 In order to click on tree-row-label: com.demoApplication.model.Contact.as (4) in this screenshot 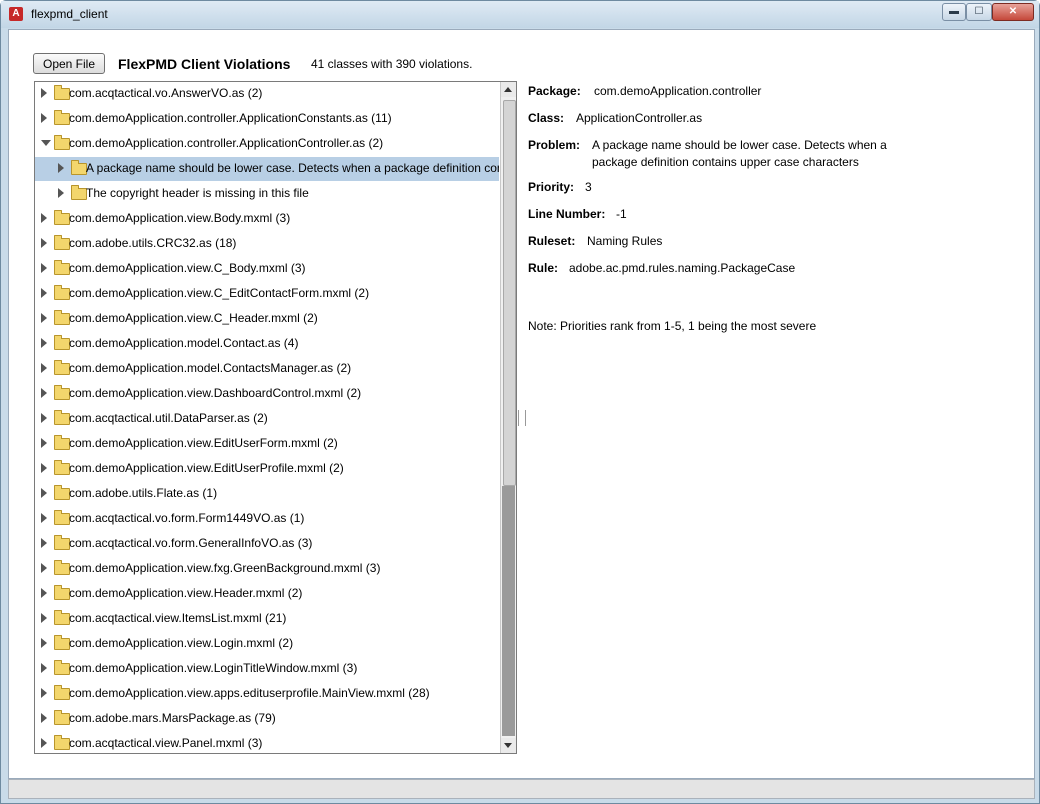, I will do `click(184, 343)`.